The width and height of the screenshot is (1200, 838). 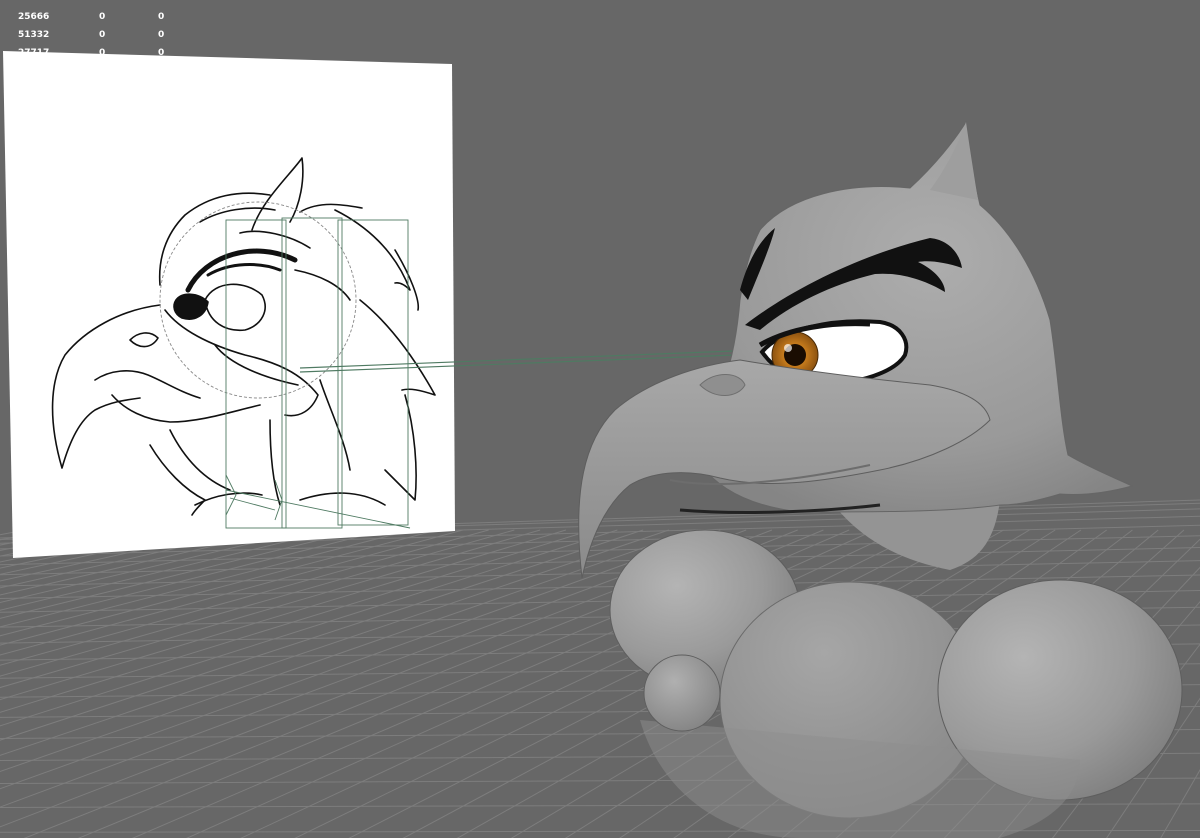 What do you see at coordinates (34, 51) in the screenshot?
I see `hud-value: 27717` at bounding box center [34, 51].